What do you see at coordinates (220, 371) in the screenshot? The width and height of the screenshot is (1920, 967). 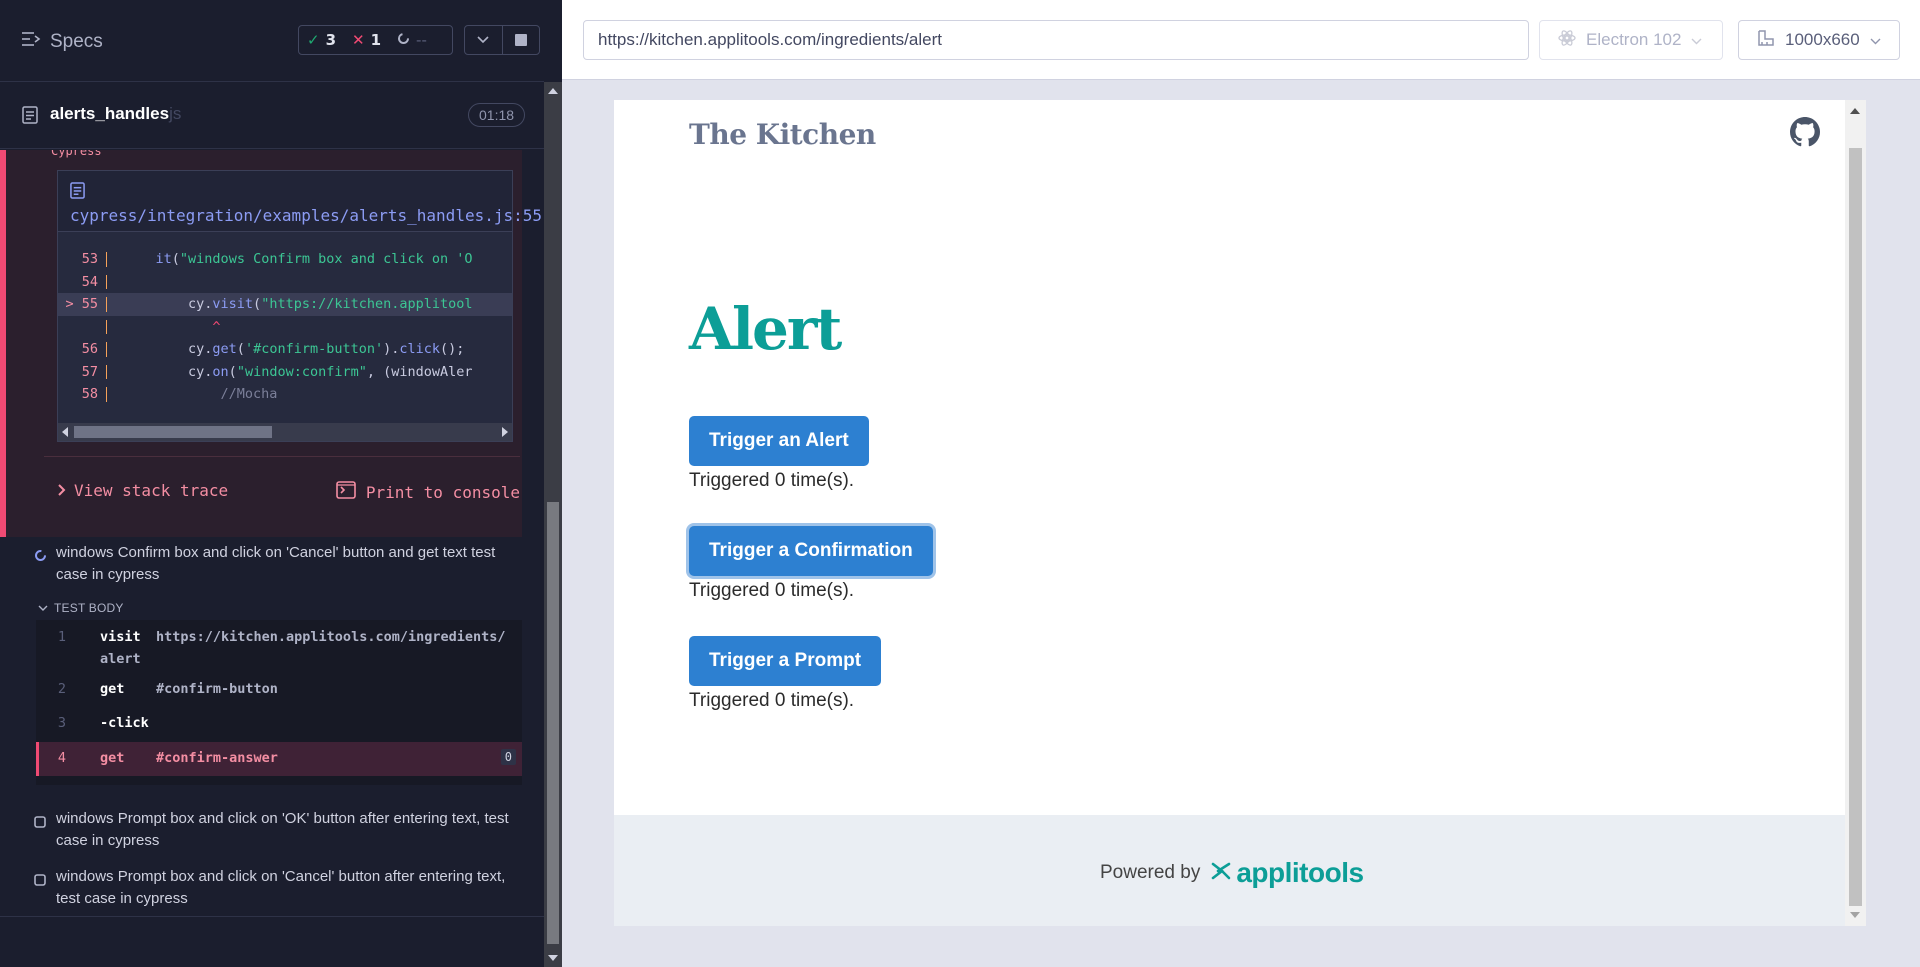 I see `code-token: on` at bounding box center [220, 371].